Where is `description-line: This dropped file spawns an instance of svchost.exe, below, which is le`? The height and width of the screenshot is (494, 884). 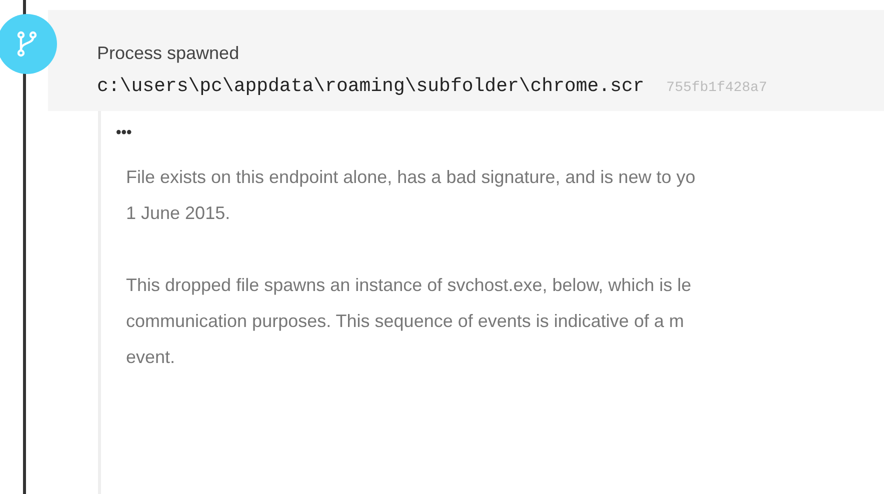
description-line: This dropped file spawns an instance of svchost.exe, below, which is le is located at coordinates (409, 285).